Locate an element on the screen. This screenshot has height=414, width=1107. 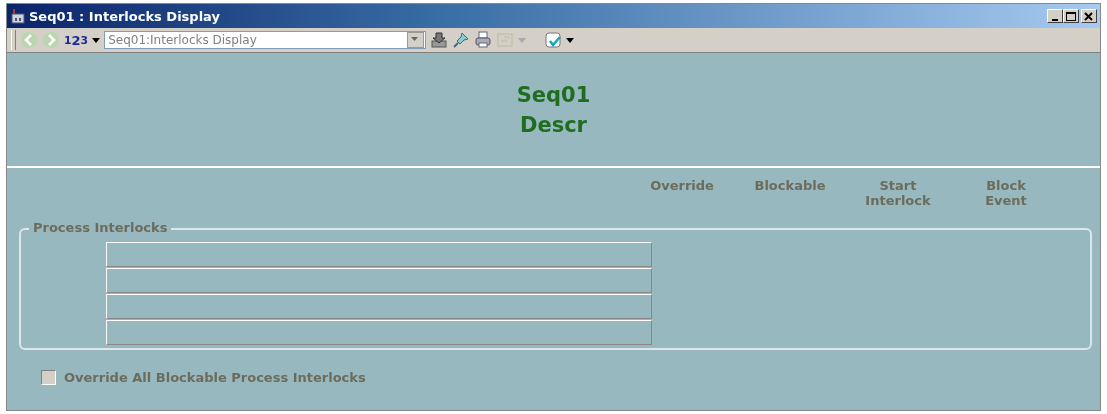
maximize-button is located at coordinates (1071, 16).